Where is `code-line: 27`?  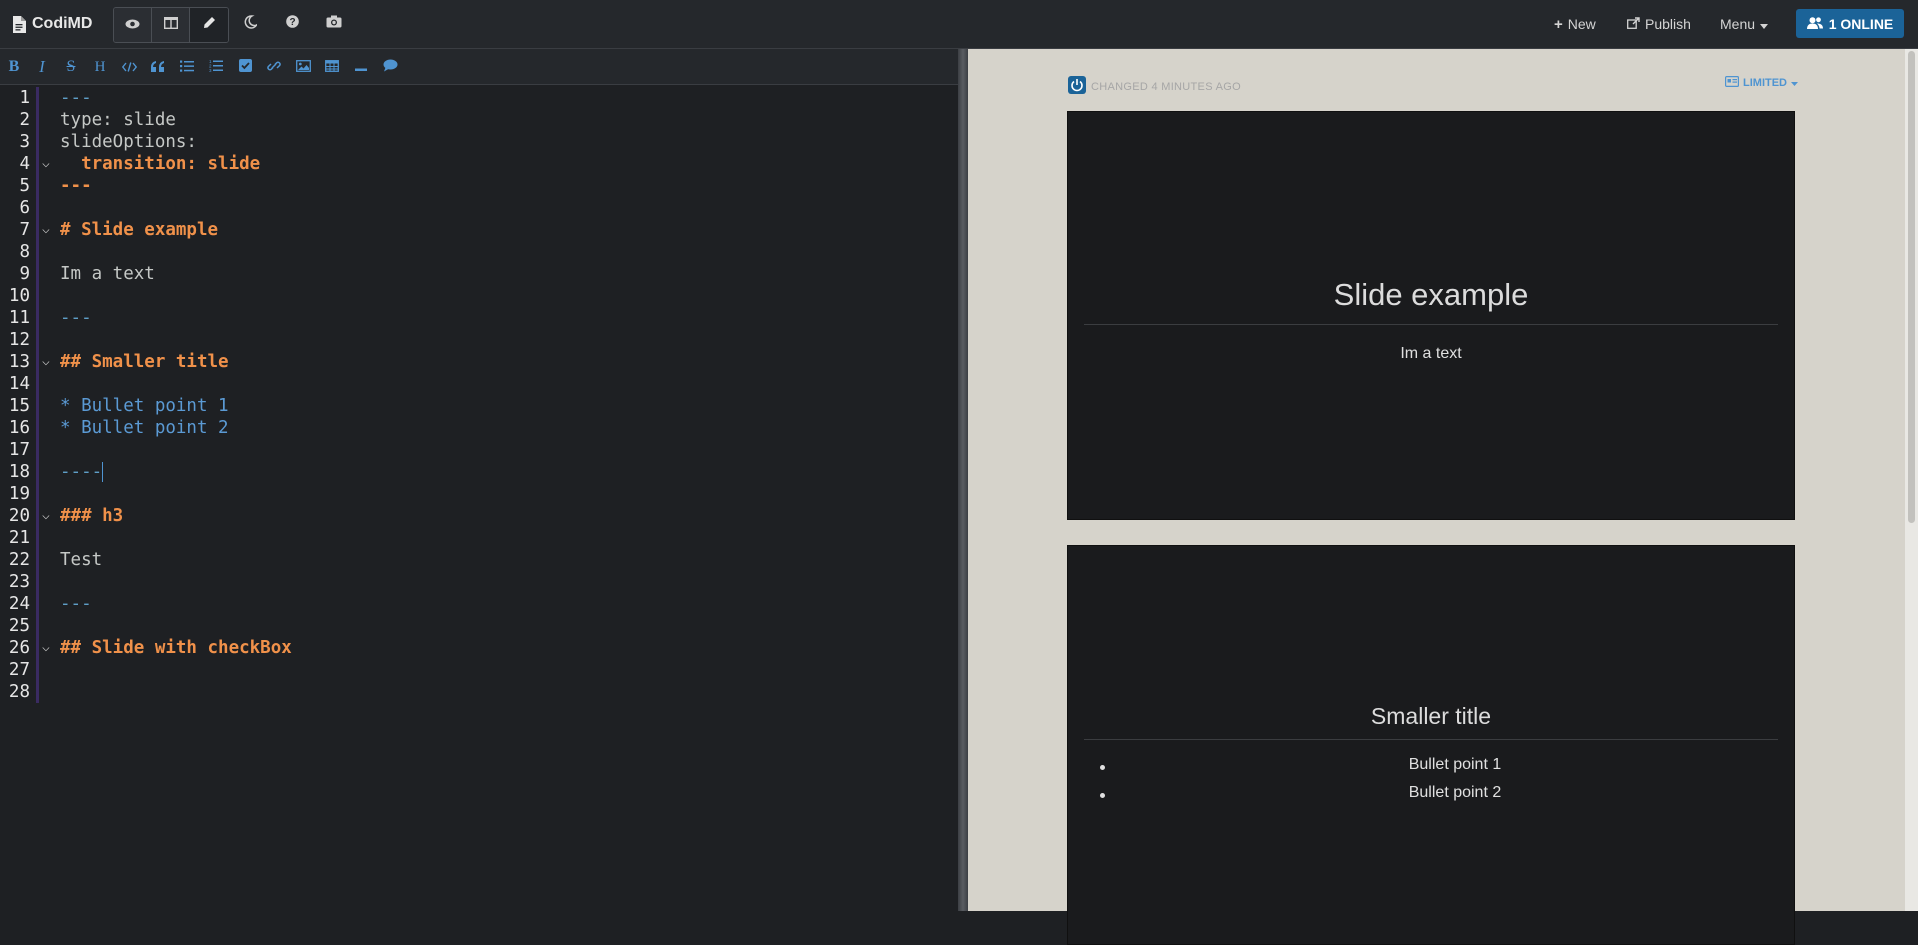 code-line: 27 is located at coordinates (479, 670).